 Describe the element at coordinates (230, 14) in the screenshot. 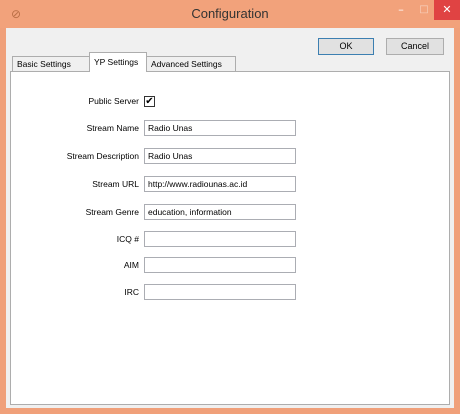

I see `title-bar: ⊘ Configuration – □ ✕` at that location.